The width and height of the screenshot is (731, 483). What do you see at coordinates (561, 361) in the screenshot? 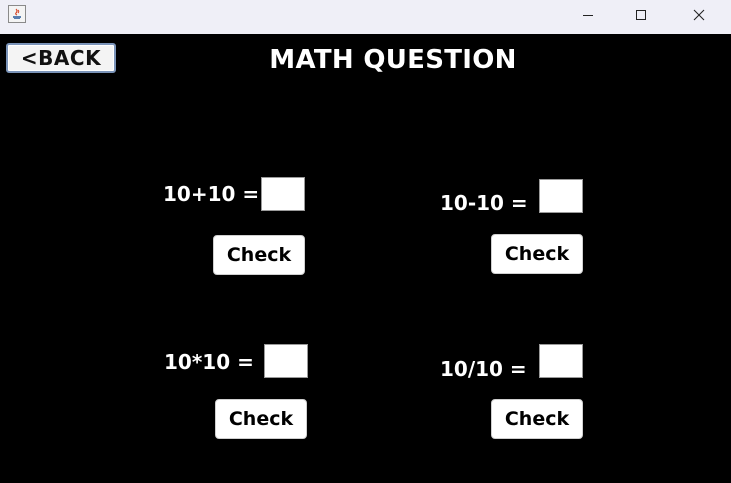
I see `question-4-answer-input` at bounding box center [561, 361].